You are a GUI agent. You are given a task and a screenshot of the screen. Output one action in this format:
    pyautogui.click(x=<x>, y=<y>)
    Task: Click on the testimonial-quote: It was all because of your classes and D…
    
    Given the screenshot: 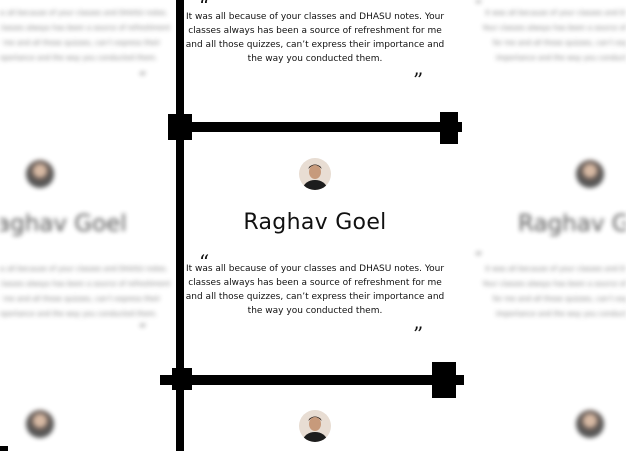 What is the action you would take?
    pyautogui.click(x=315, y=290)
    